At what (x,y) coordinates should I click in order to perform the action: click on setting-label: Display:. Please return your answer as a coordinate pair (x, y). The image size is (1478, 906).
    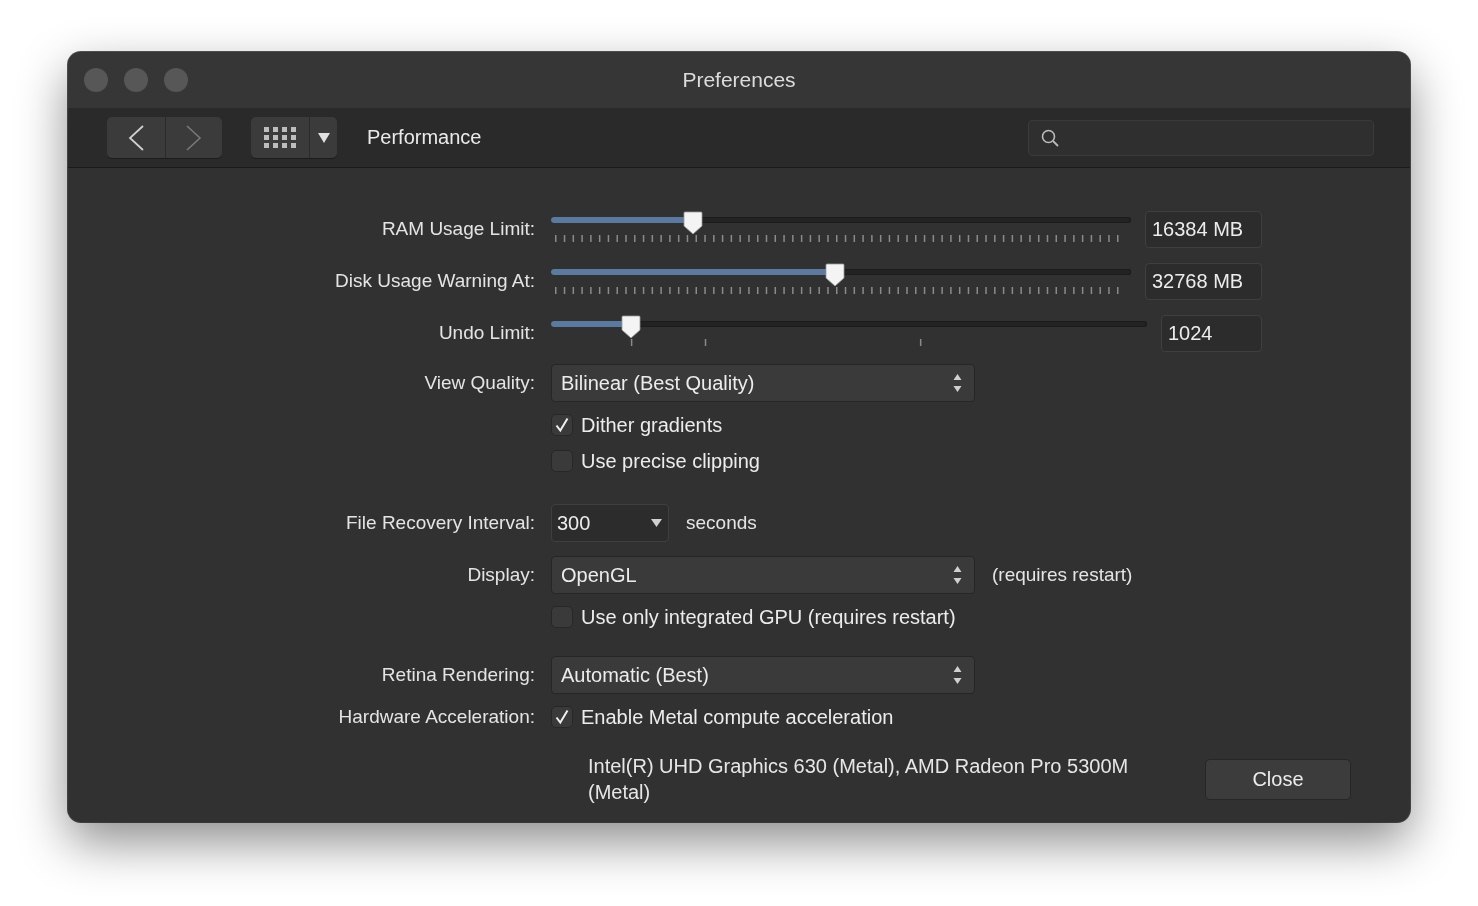
    Looking at the image, I should click on (500, 575).